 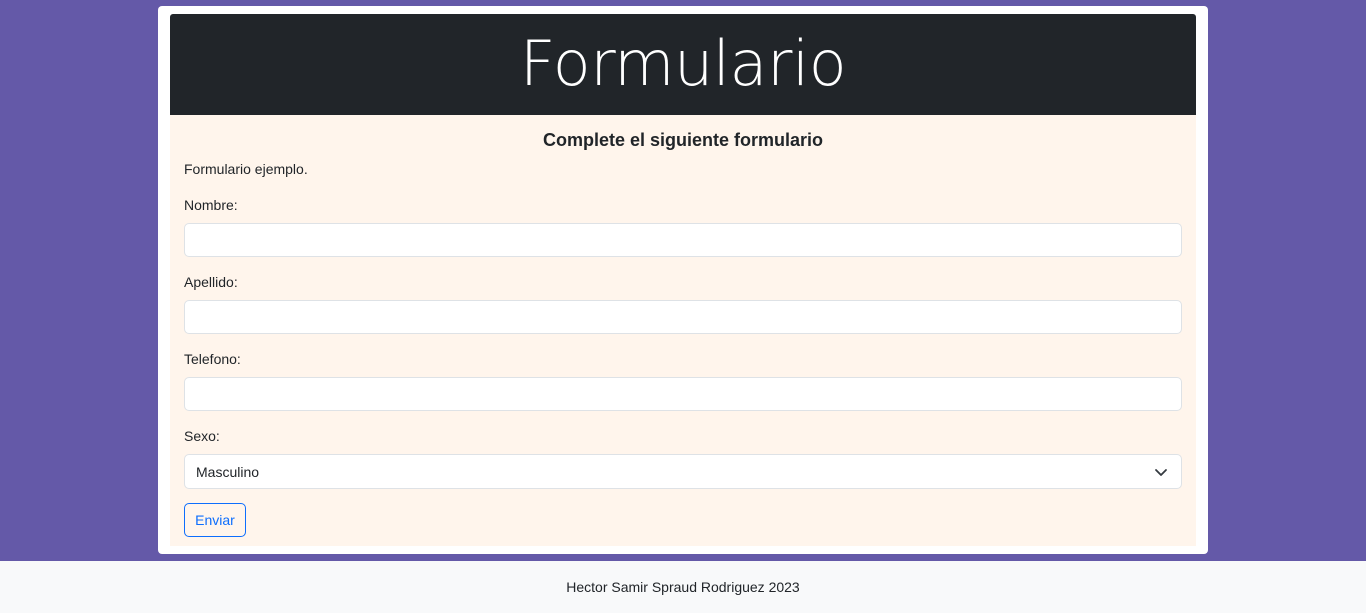 I want to click on page-header: Formulario, so click(x=683, y=64).